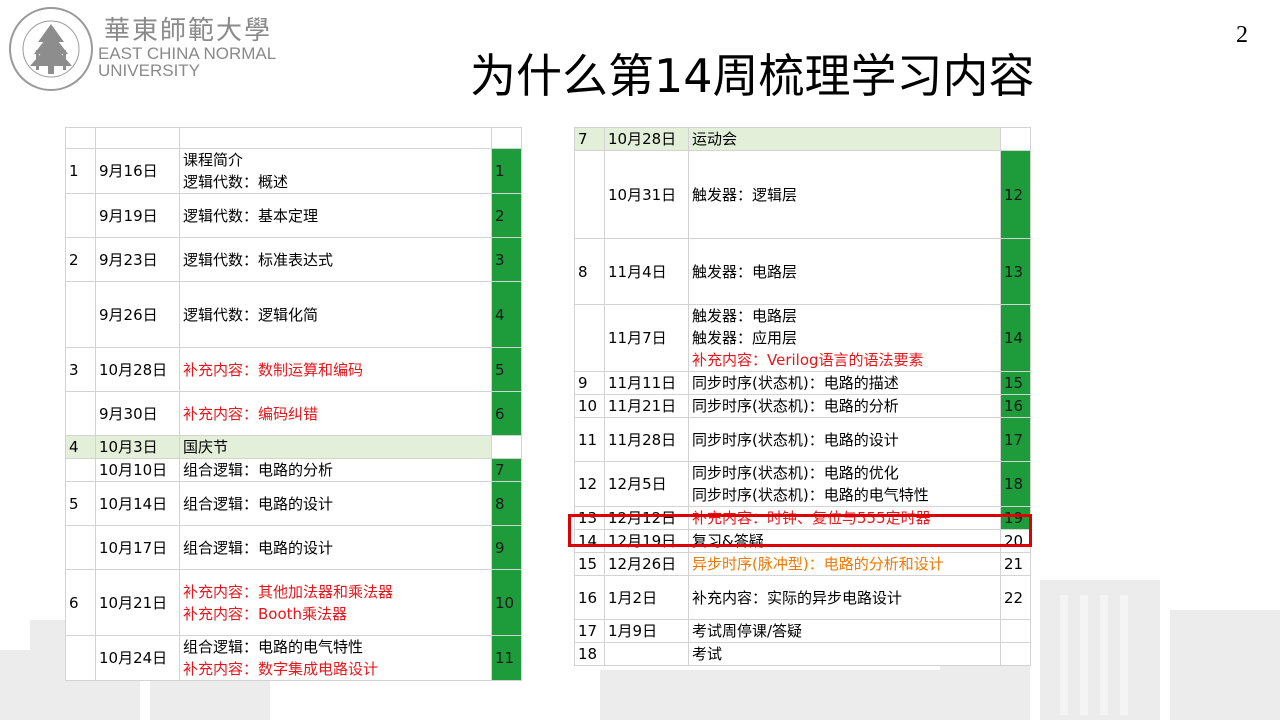 This screenshot has width=1280, height=720. I want to click on date-cell: 9月26日, so click(137, 314).